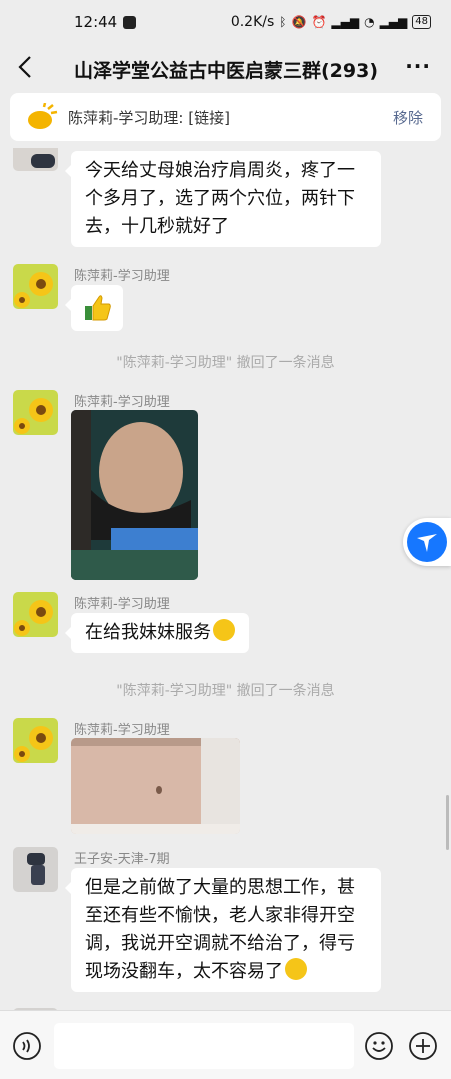 Image resolution: width=451 pixels, height=1079 pixels. Describe the element at coordinates (220, 170) in the screenshot. I see `message-text: 今天给丈母娘治疗肩周炎，疼了一` at that location.